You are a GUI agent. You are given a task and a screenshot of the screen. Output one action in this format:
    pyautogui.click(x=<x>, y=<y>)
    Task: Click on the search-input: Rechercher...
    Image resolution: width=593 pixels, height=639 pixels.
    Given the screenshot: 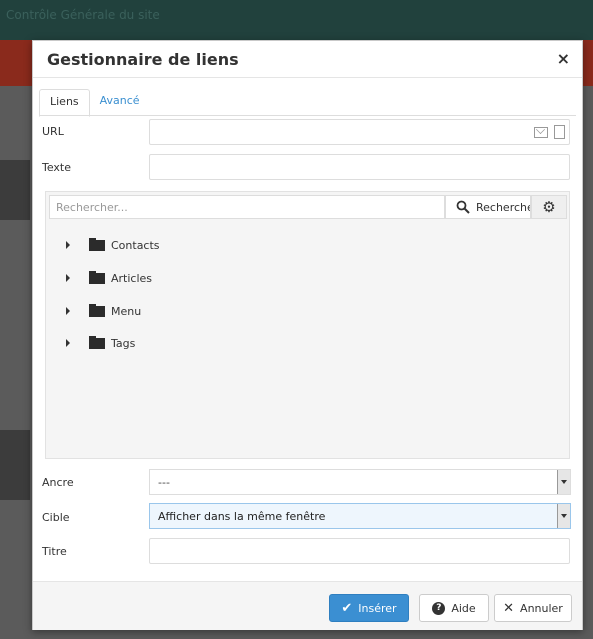 What is the action you would take?
    pyautogui.click(x=247, y=207)
    